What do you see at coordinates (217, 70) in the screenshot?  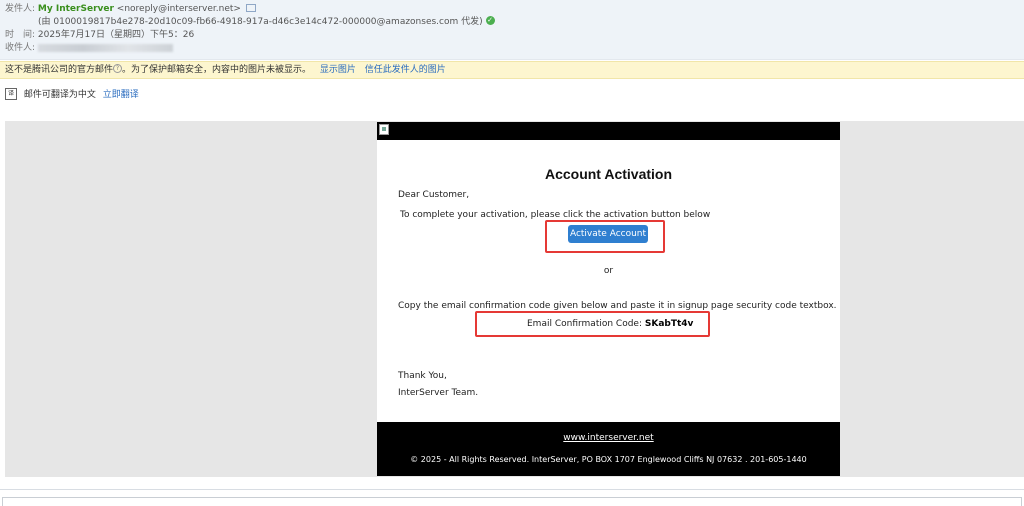 I see `warning-text-2: 。为了保护邮箱安全，内容中的图片未被显示。` at bounding box center [217, 70].